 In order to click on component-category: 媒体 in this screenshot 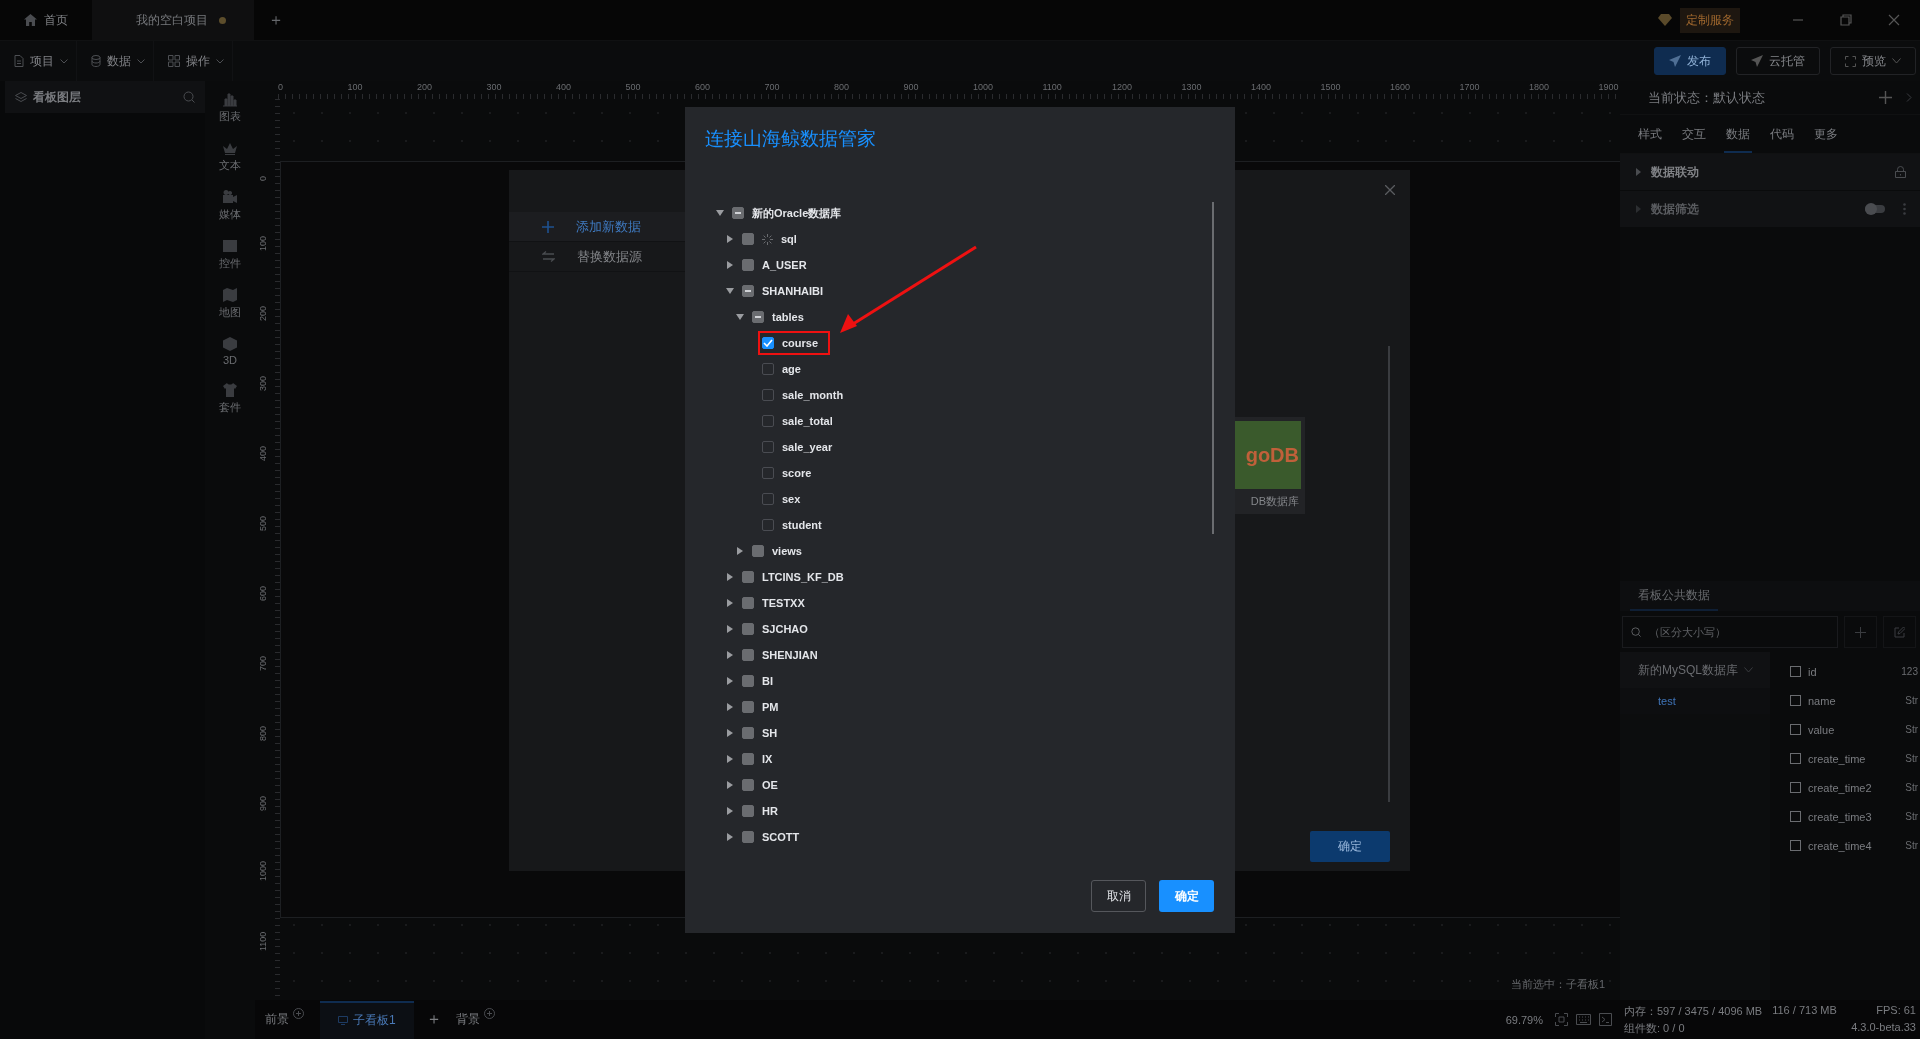, I will do `click(230, 205)`.